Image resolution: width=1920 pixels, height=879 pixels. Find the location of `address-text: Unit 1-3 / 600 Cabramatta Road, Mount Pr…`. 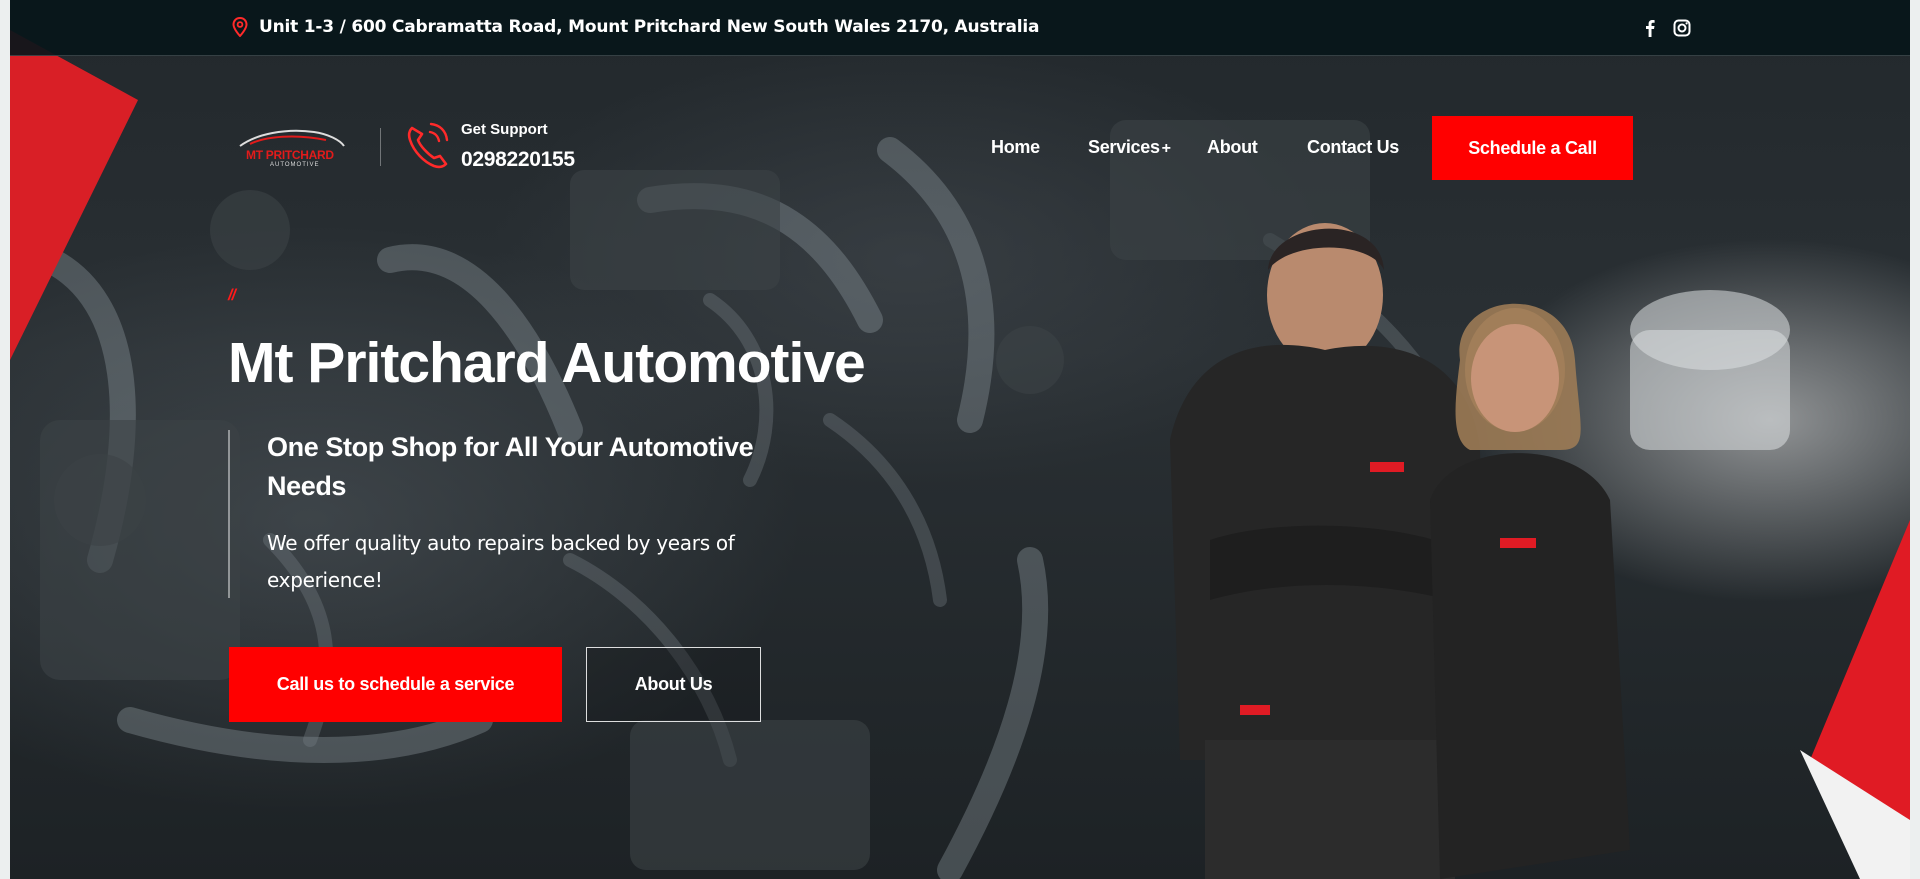

address-text: Unit 1-3 / 600 Cabramatta Road, Mount Pr… is located at coordinates (649, 27).